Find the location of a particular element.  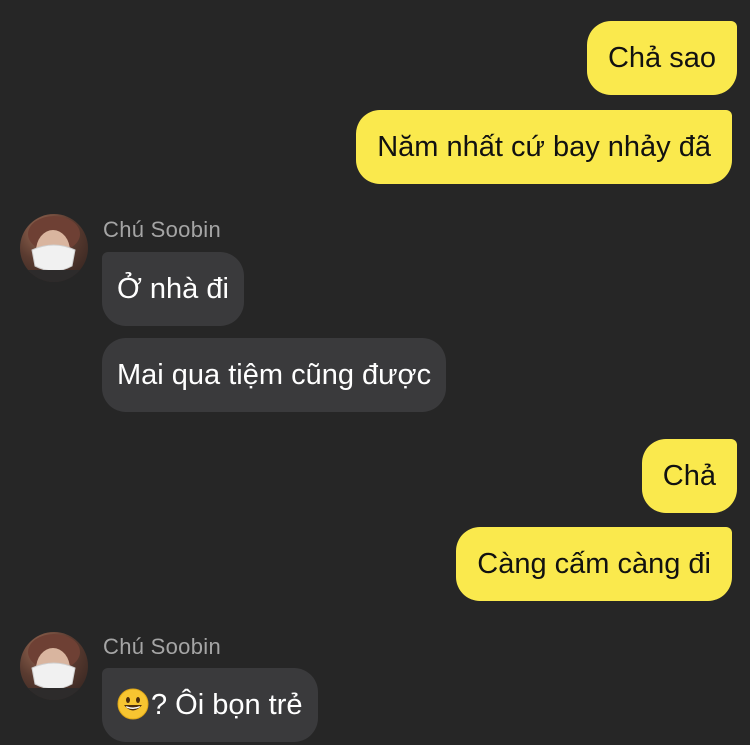

outgoing-message: Chả sao is located at coordinates (661, 58).